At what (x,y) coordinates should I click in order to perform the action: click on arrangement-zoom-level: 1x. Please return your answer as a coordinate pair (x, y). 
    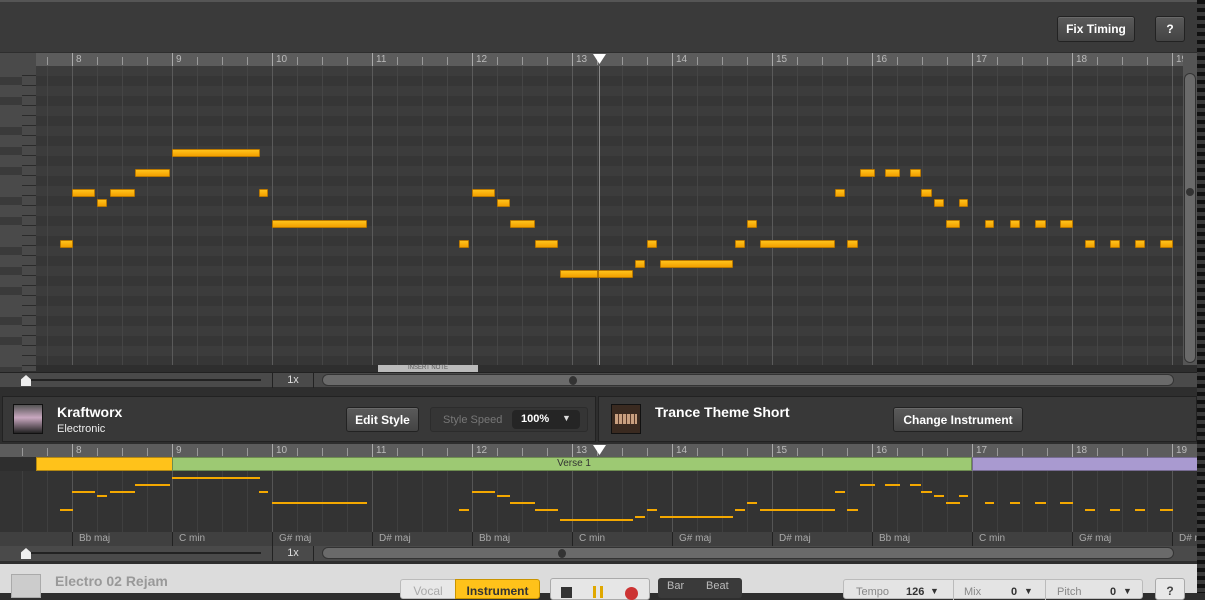
    Looking at the image, I should click on (293, 553).